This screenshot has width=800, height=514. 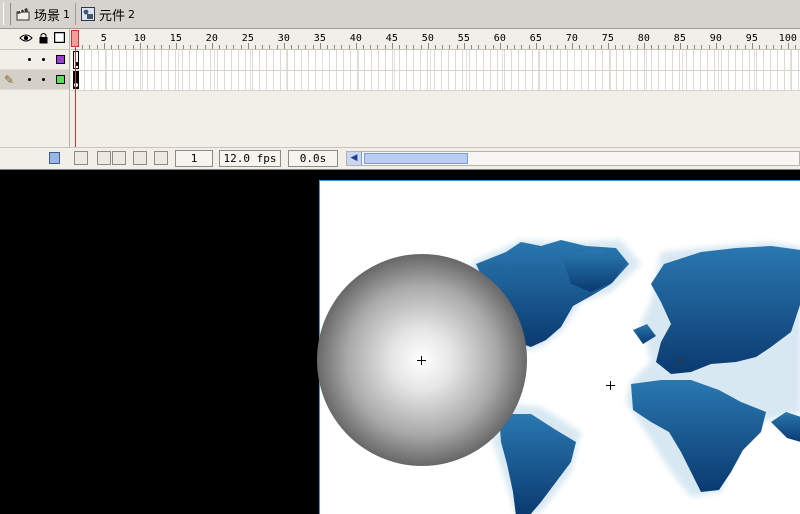 I want to click on timeline-status-bar: 1 12.0 fps 0.0s ◀, so click(x=400, y=158).